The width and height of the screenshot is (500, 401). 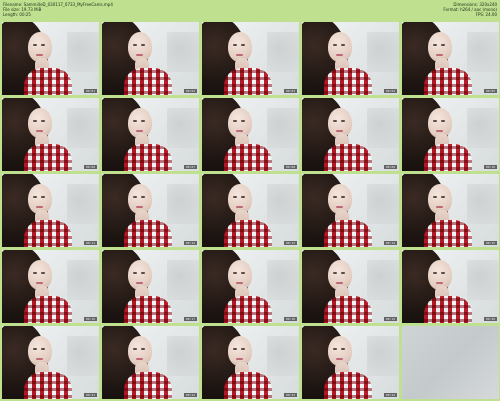 What do you see at coordinates (150, 58) in the screenshot?
I see `thumbnail: 00:02` at bounding box center [150, 58].